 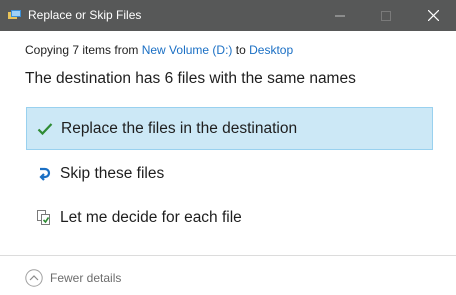 I want to click on replace-files-option: Replace the files in the destination, so click(x=229, y=128).